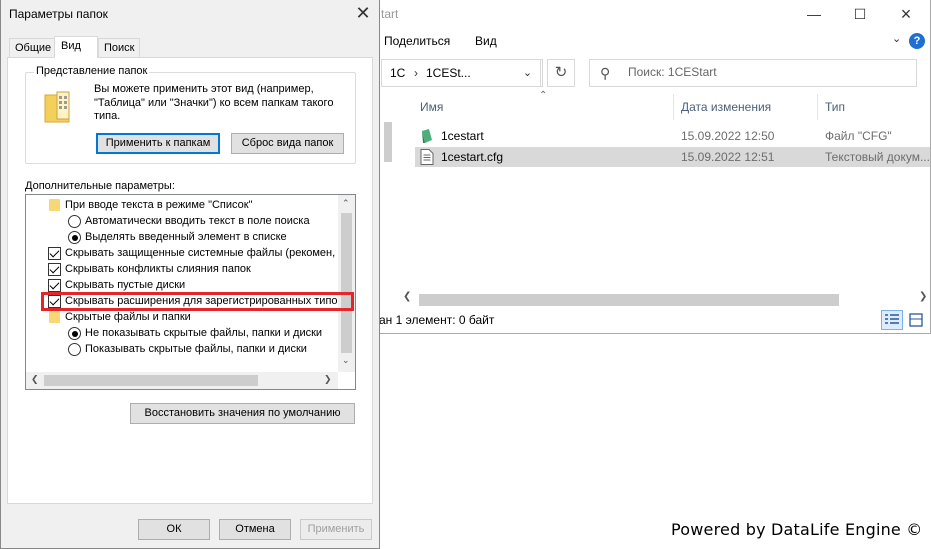 This screenshot has width=931, height=549. Describe the element at coordinates (814, 14) in the screenshot. I see `minimize-button: —` at that location.